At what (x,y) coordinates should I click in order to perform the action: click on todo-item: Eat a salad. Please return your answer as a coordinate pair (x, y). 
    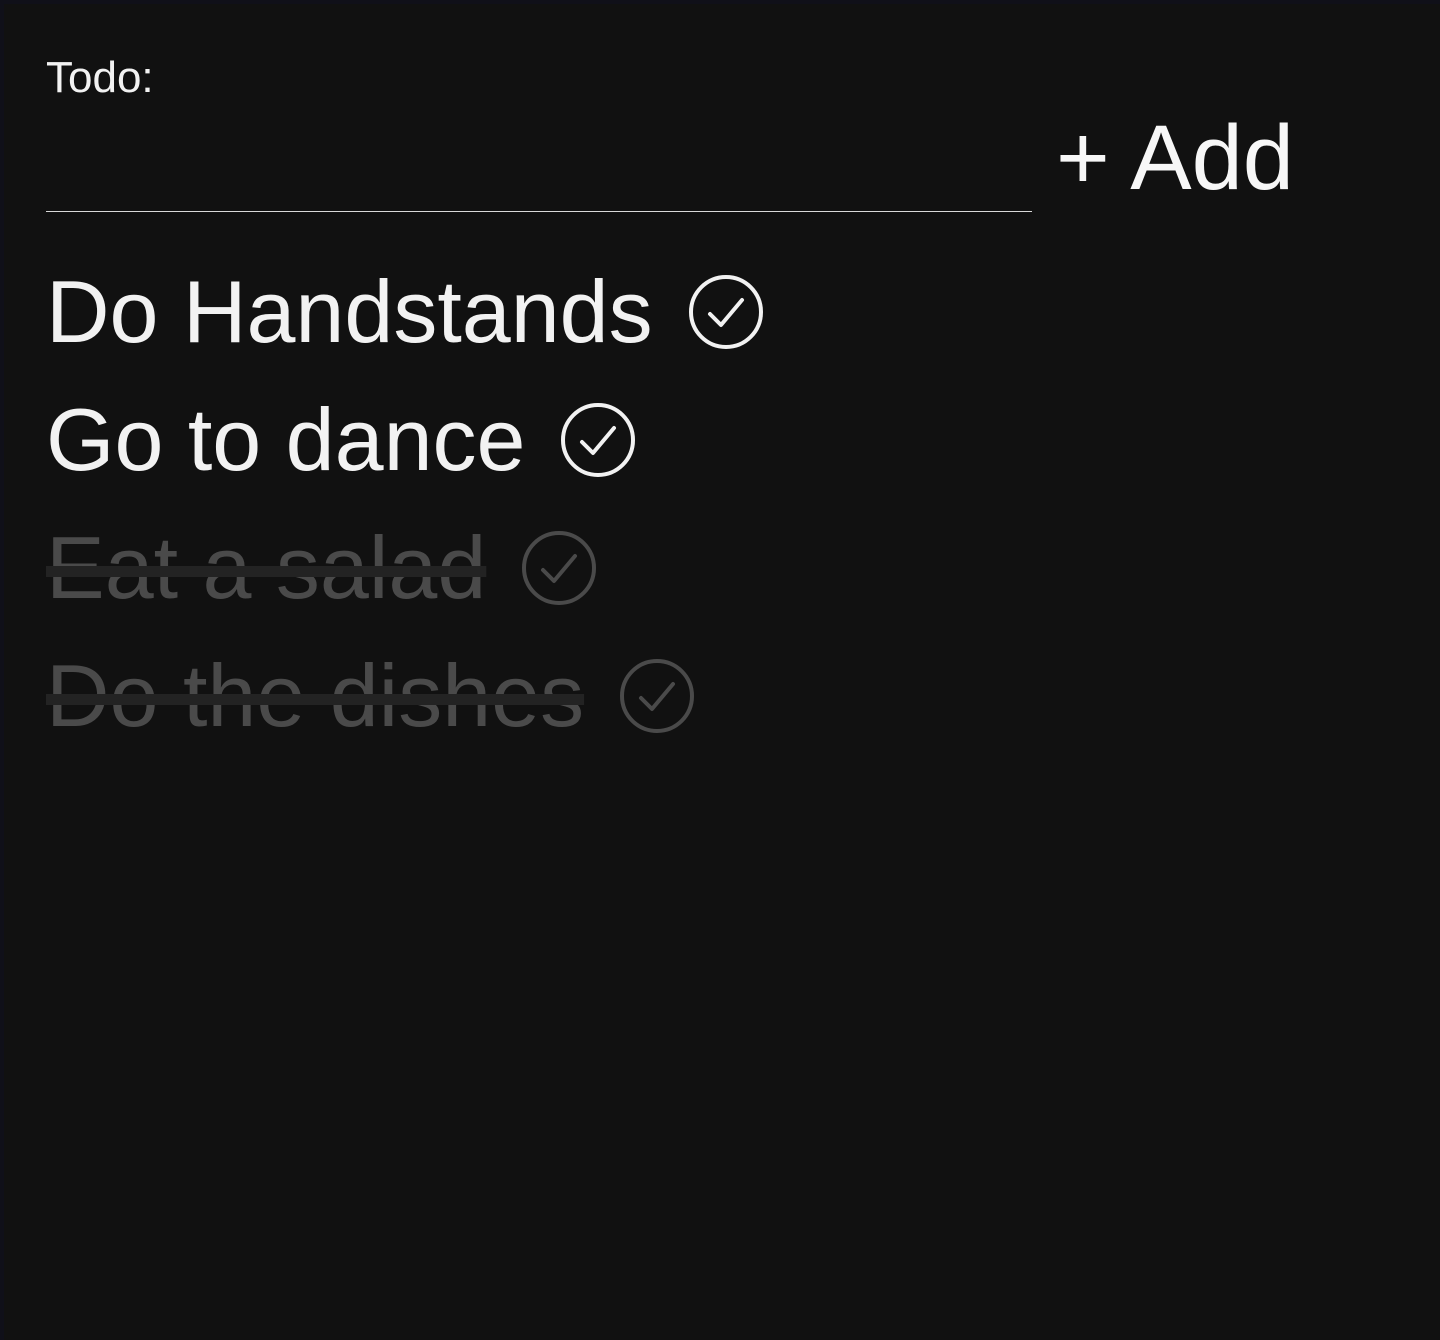
    Looking at the image, I should click on (405, 568).